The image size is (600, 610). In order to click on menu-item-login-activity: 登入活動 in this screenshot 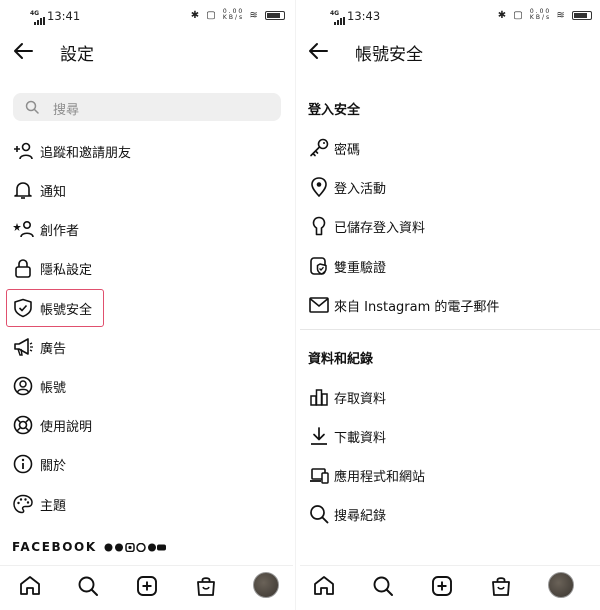, I will do `click(445, 187)`.